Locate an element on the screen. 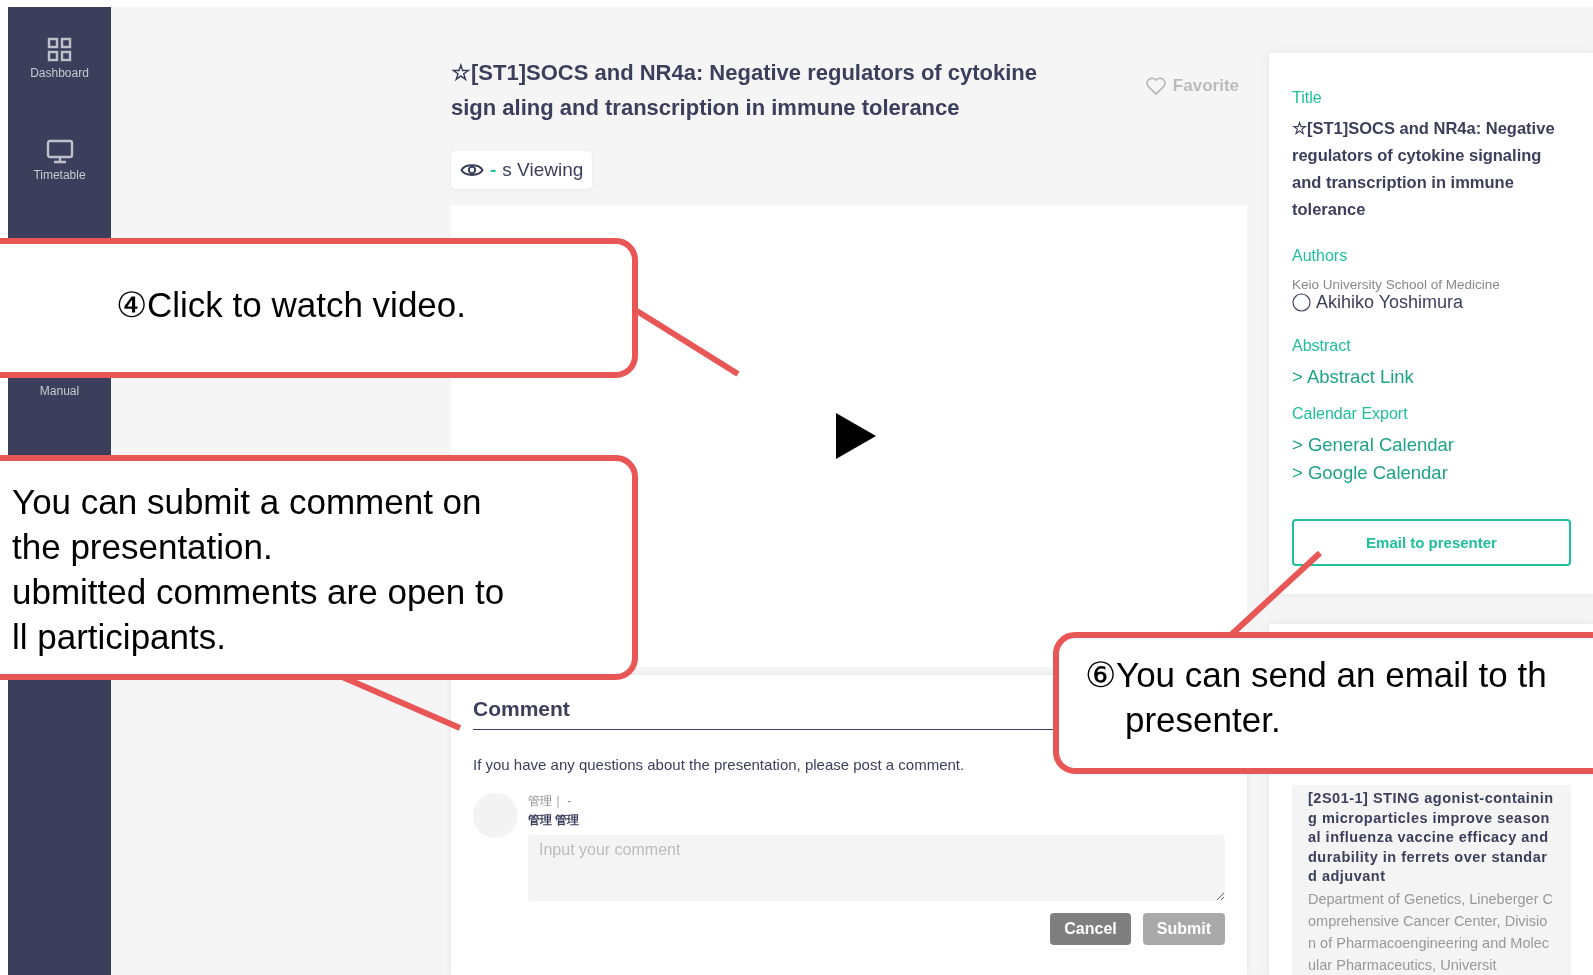  calendar-link: > General Calendar is located at coordinates (1431, 445).